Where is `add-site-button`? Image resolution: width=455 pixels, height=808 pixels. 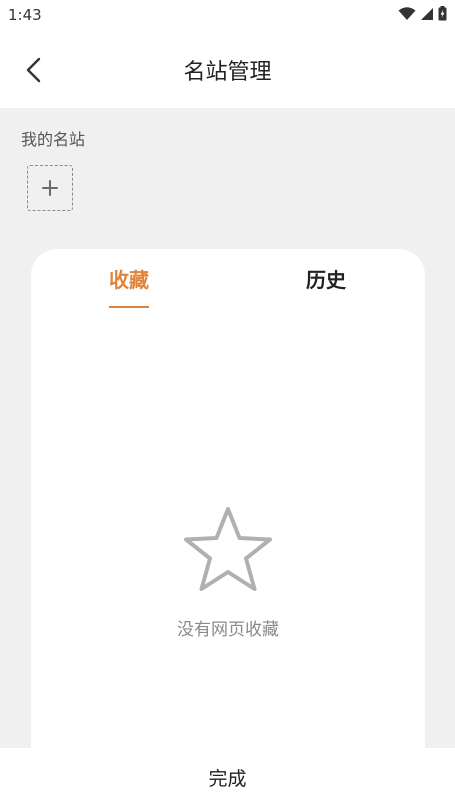 add-site-button is located at coordinates (50, 188).